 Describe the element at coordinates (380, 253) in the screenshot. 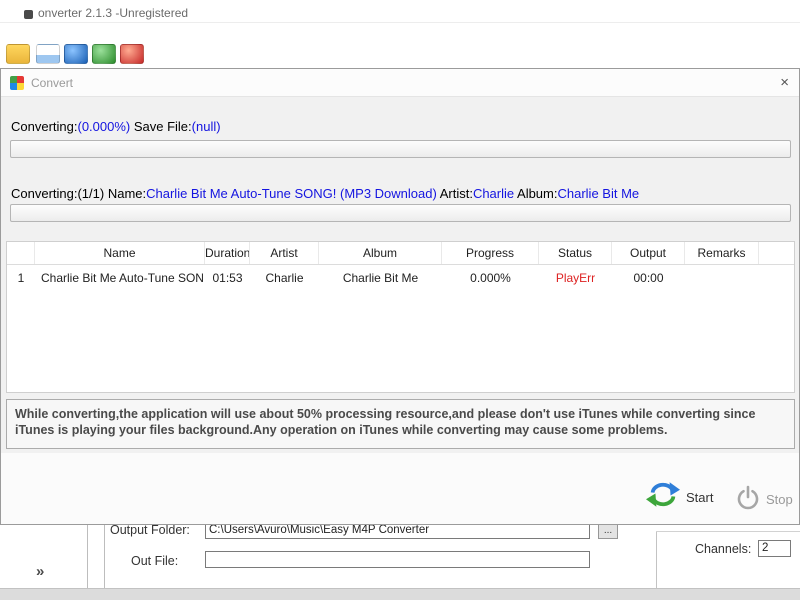

I see `header-album: Album` at that location.